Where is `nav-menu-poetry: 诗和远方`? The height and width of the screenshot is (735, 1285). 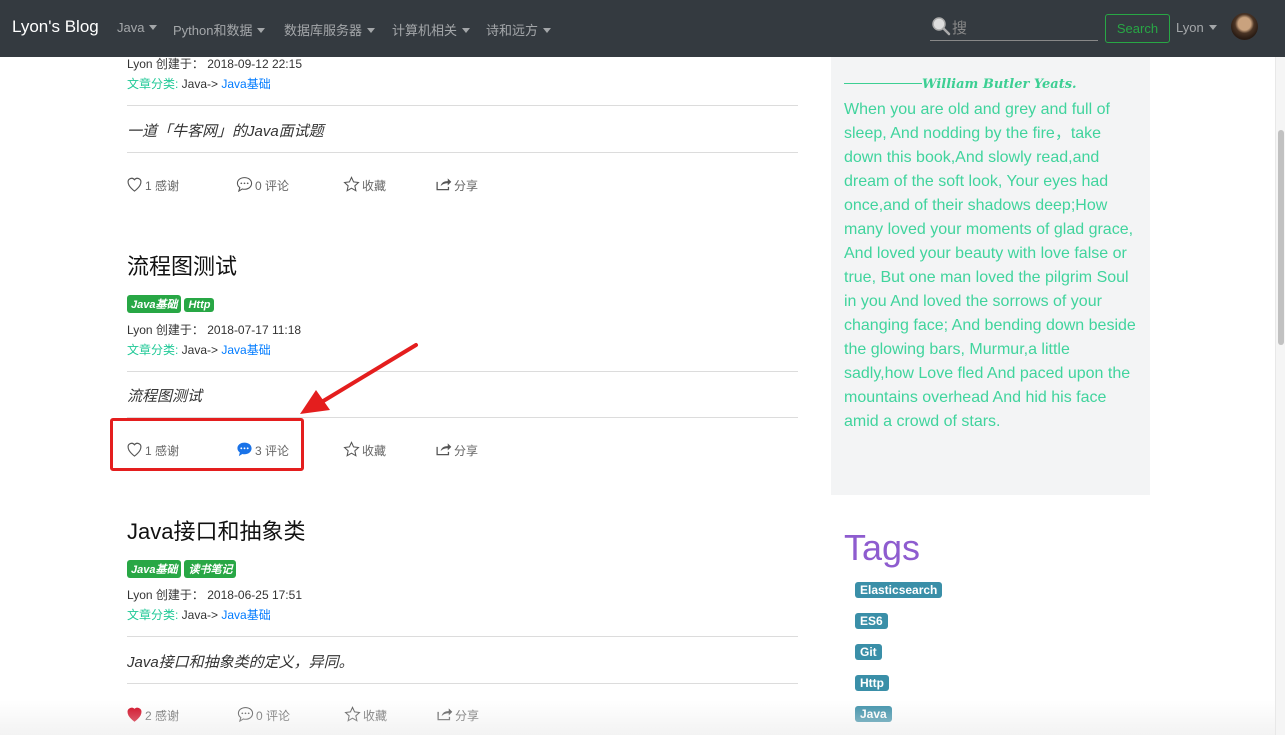 nav-menu-poetry: 诗和远方 is located at coordinates (519, 29).